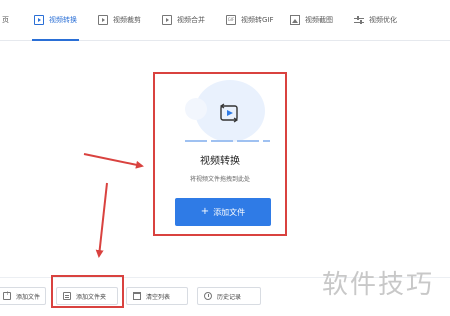 This screenshot has width=450, height=316. I want to click on history-label: 历史记录, so click(229, 297).